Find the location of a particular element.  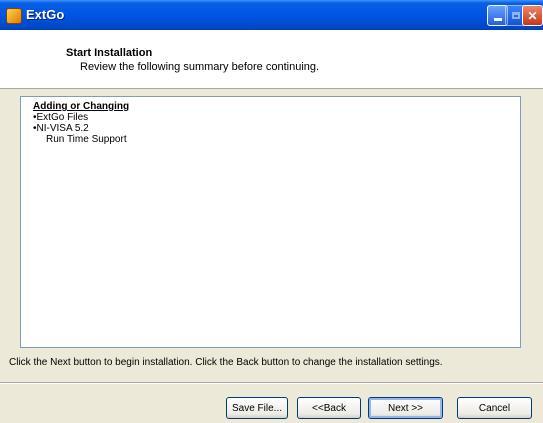

next-button: Next >> is located at coordinates (405, 408).